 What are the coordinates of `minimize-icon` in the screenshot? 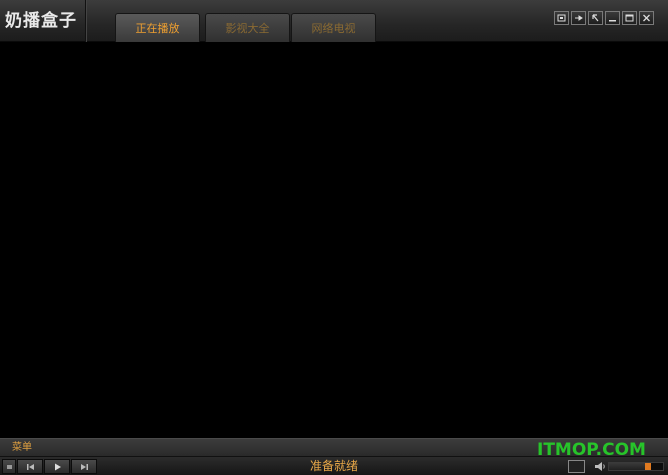 It's located at (612, 21).